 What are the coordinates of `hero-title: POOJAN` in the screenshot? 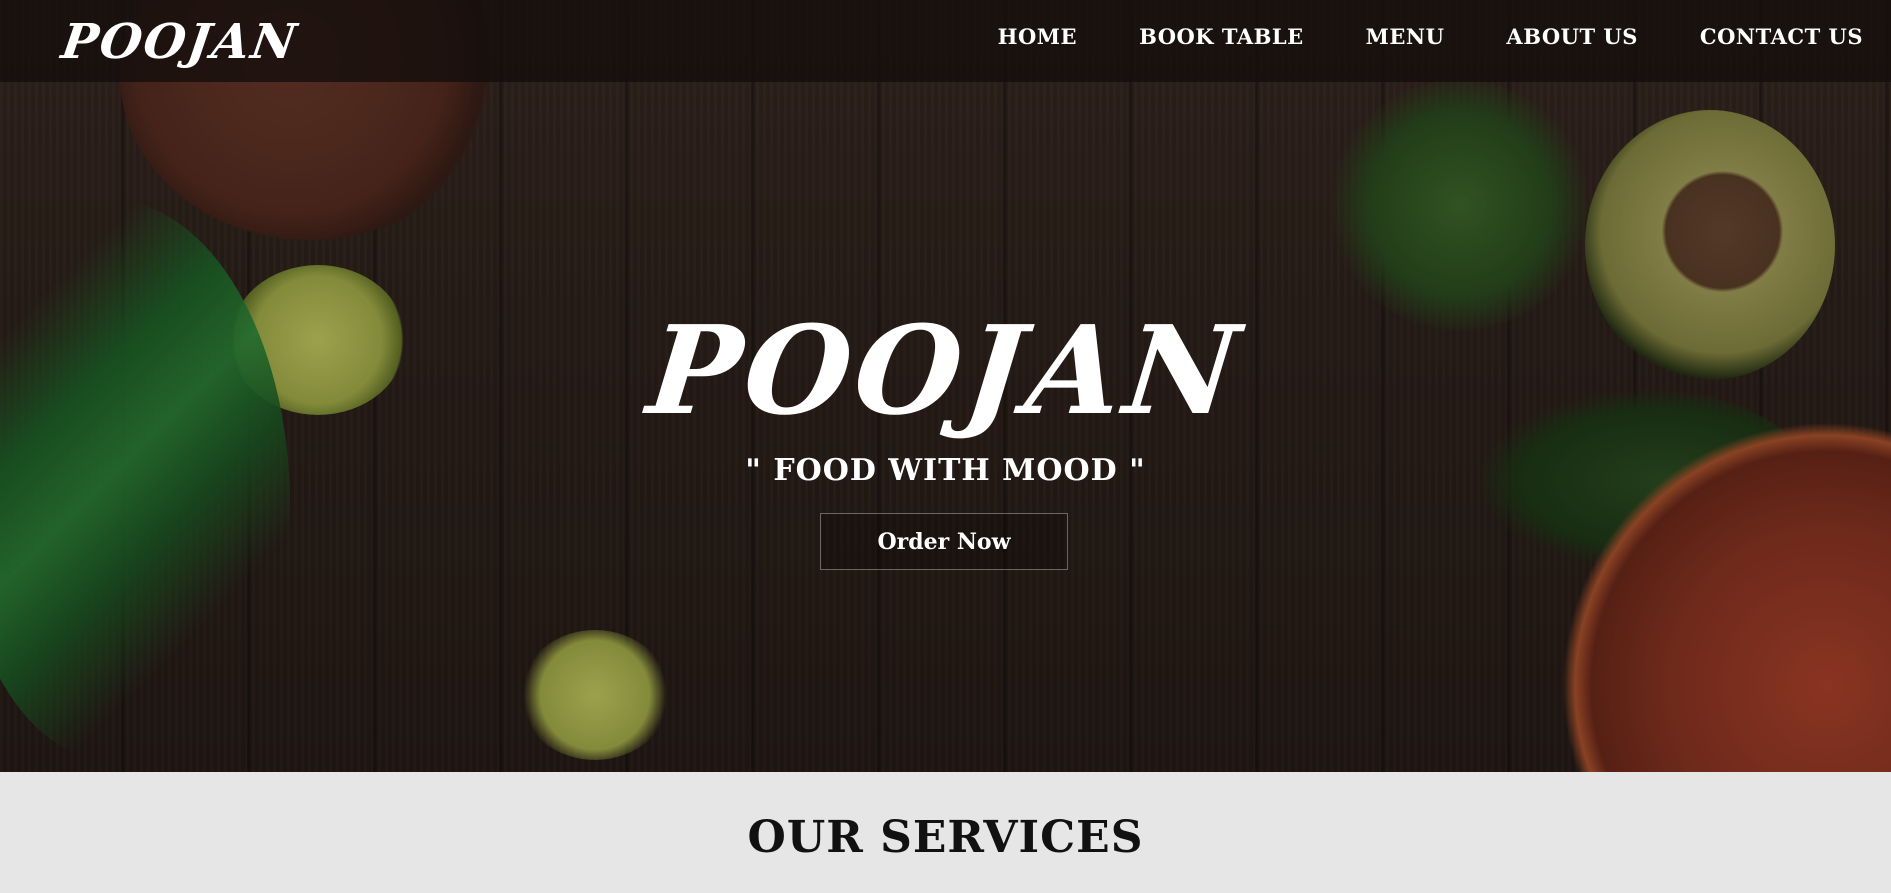 It's located at (945, 370).